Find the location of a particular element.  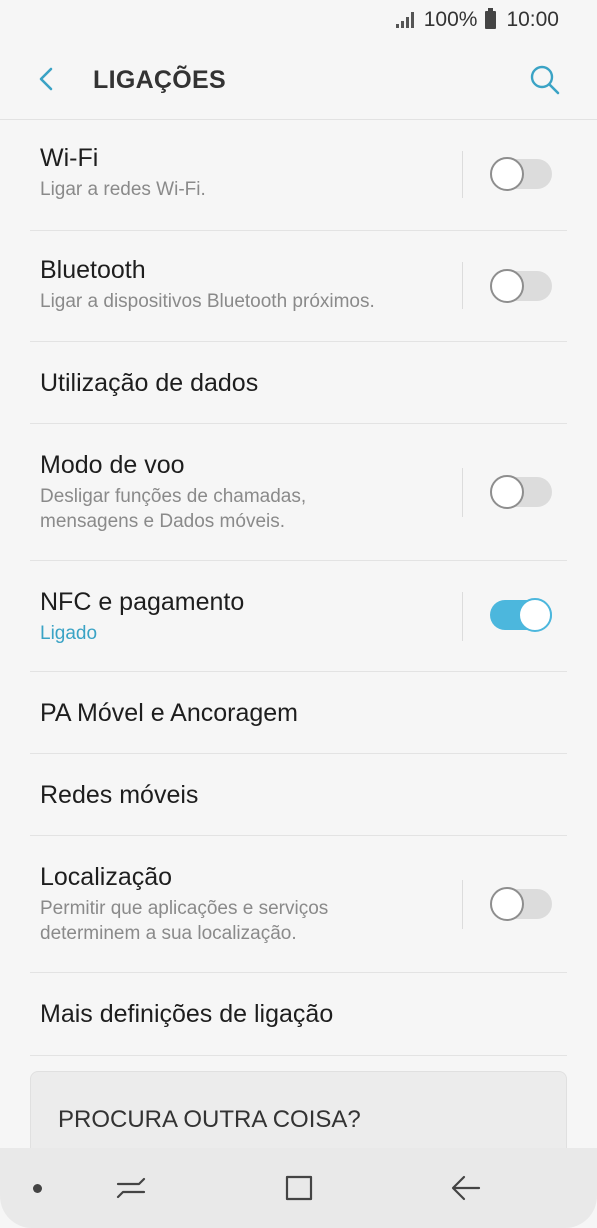

setting-hotspot-tethering: PA Móvel e Ancoragem is located at coordinates (298, 713).